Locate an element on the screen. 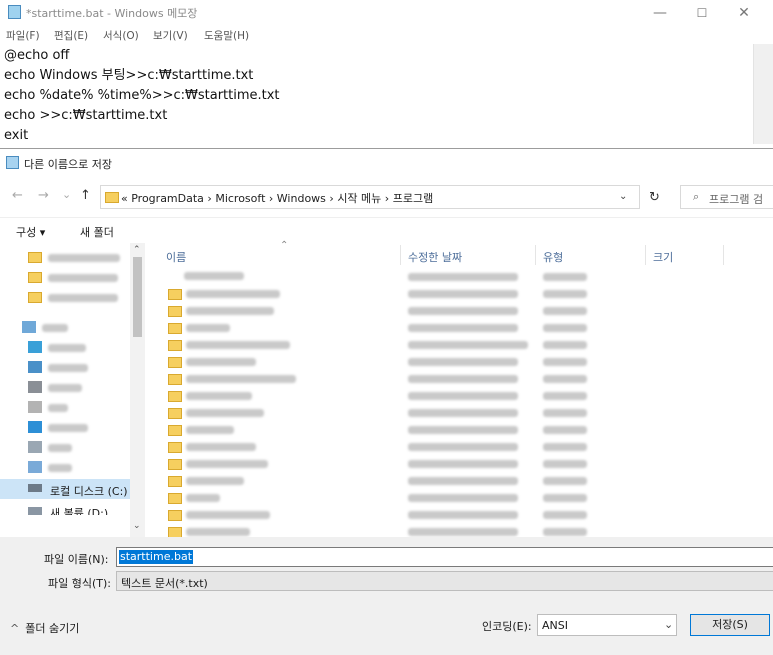  search-input: ⌕ 프로그램 검 is located at coordinates (726, 197).